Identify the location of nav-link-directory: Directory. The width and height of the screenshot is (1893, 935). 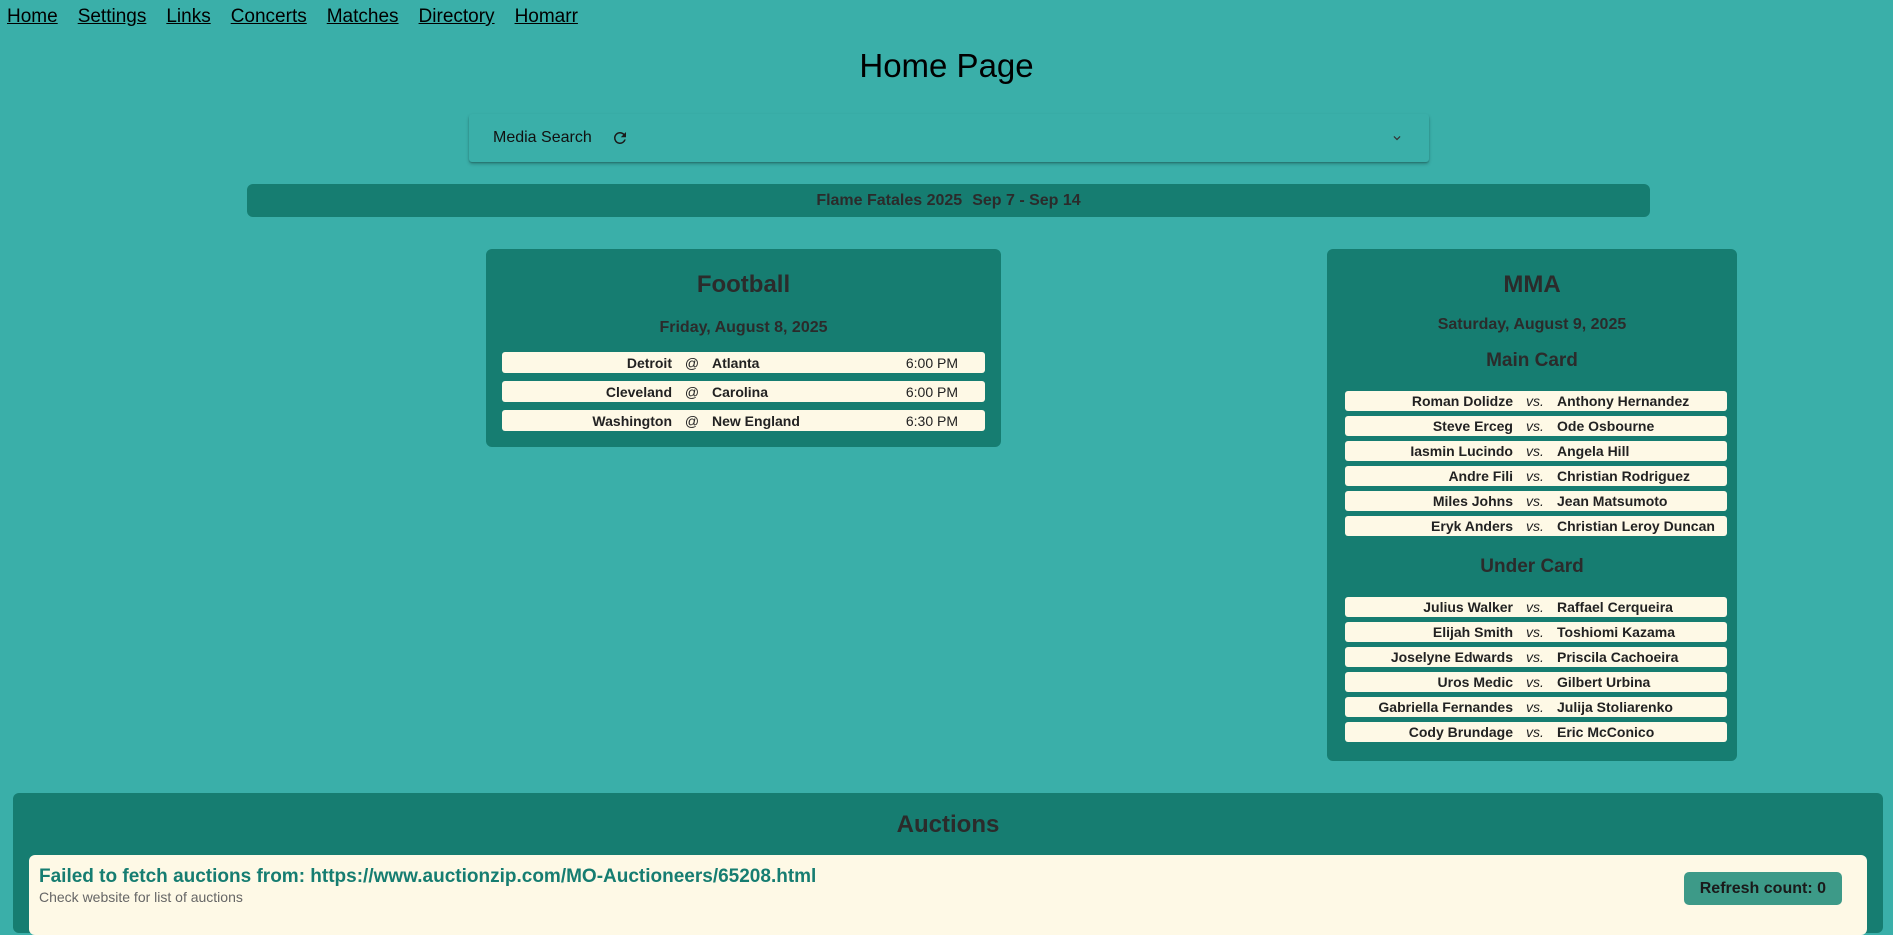
(457, 17).